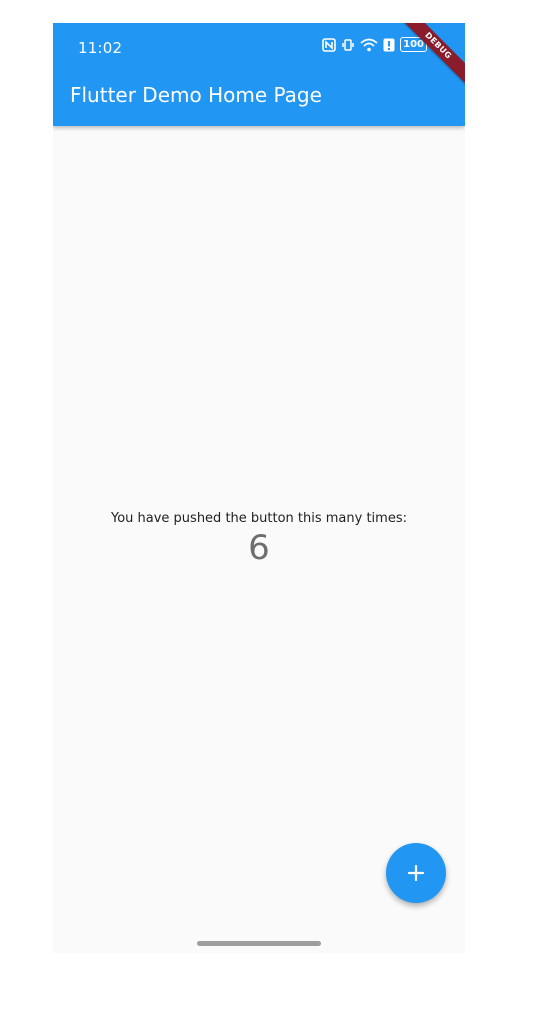  I want to click on status-icons: 100, so click(374, 44).